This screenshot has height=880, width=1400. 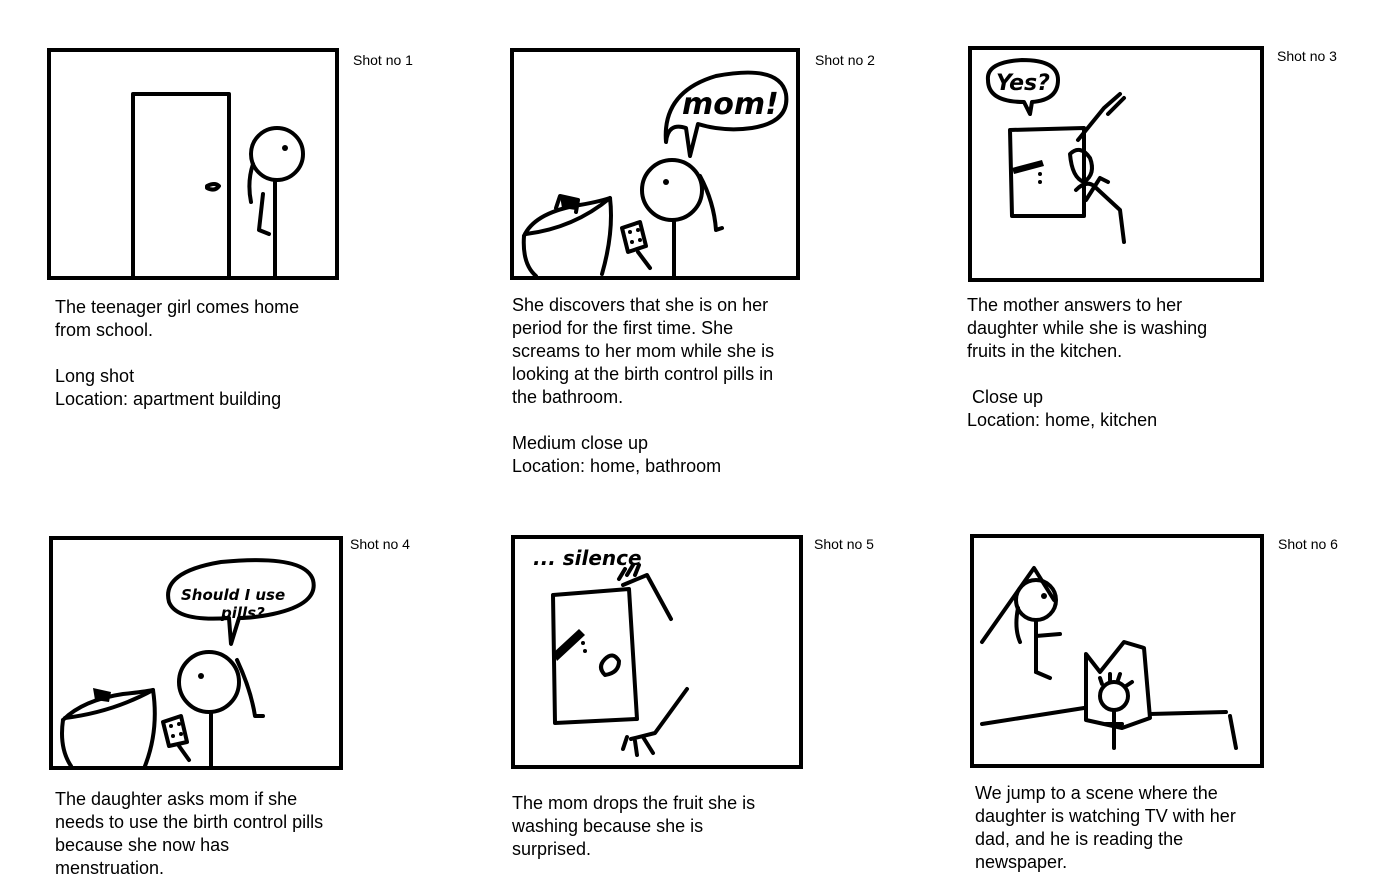 What do you see at coordinates (568, 397) in the screenshot?
I see `shot-2-text-line: the bathroom.` at bounding box center [568, 397].